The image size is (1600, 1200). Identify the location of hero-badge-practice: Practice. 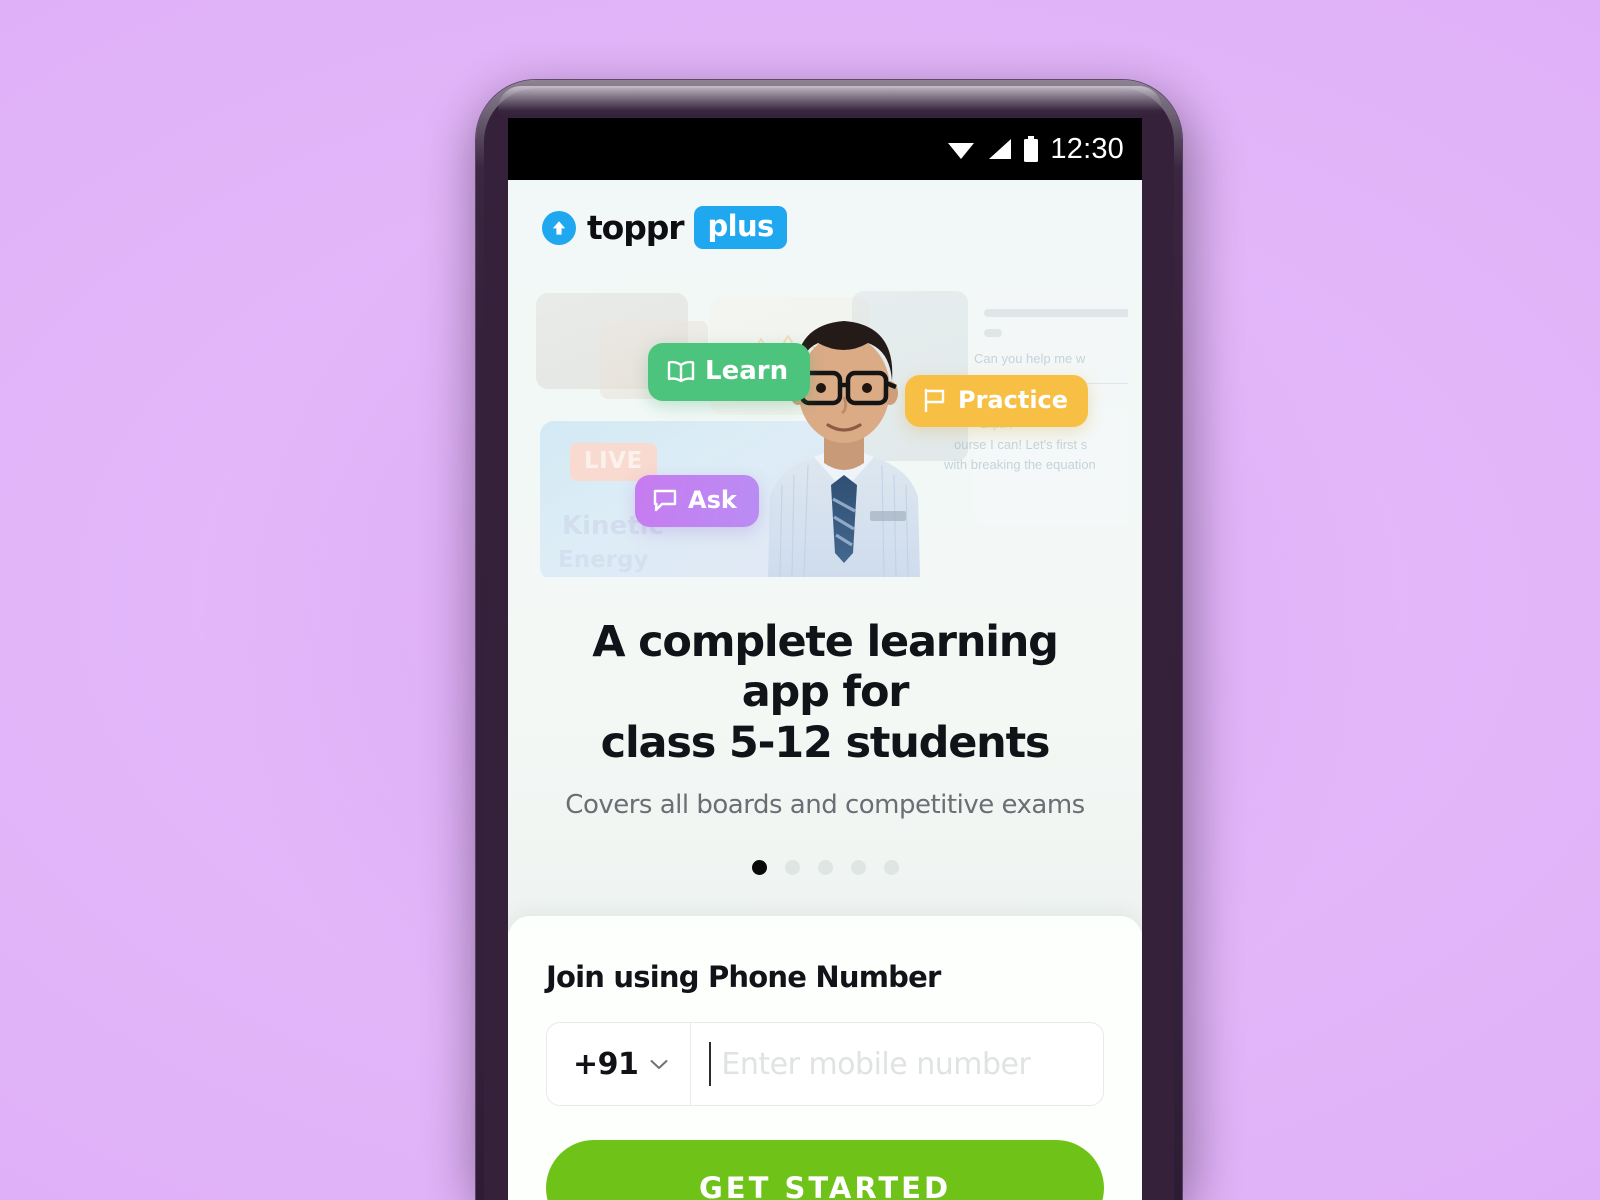
(997, 401).